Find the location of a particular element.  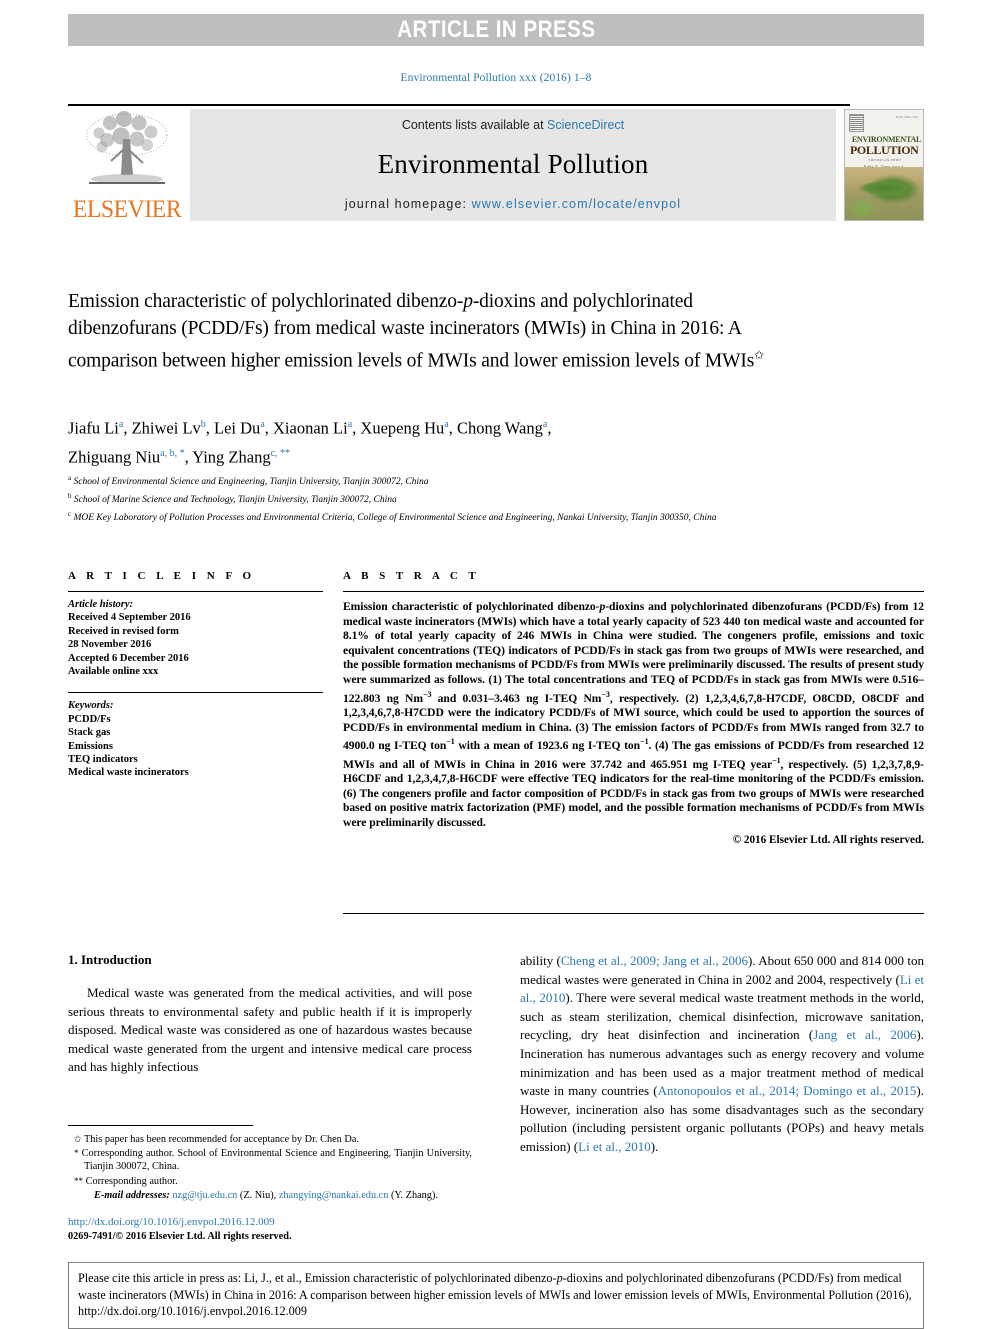

keyword-item: Medical waste incinerators is located at coordinates (128, 773).